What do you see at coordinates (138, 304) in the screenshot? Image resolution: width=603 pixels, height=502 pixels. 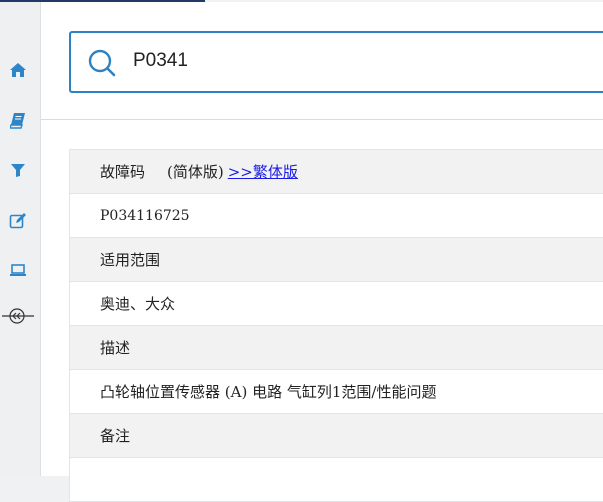 I see `applicable-value: 奥迪、大众` at bounding box center [138, 304].